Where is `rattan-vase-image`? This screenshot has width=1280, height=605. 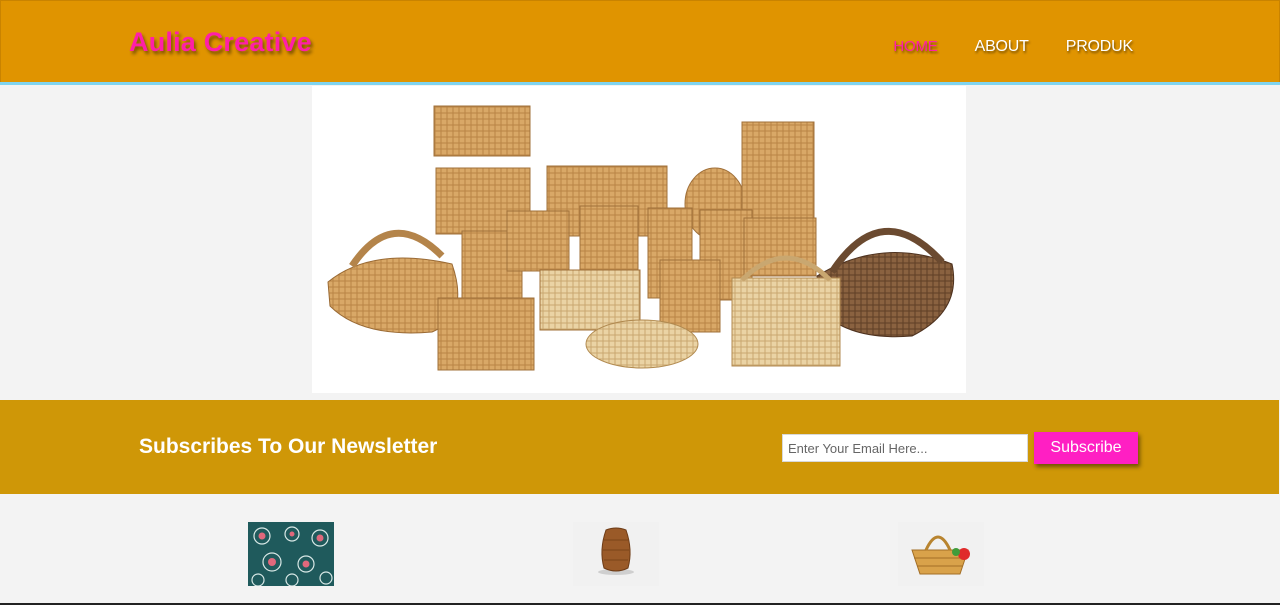 rattan-vase-image is located at coordinates (616, 554).